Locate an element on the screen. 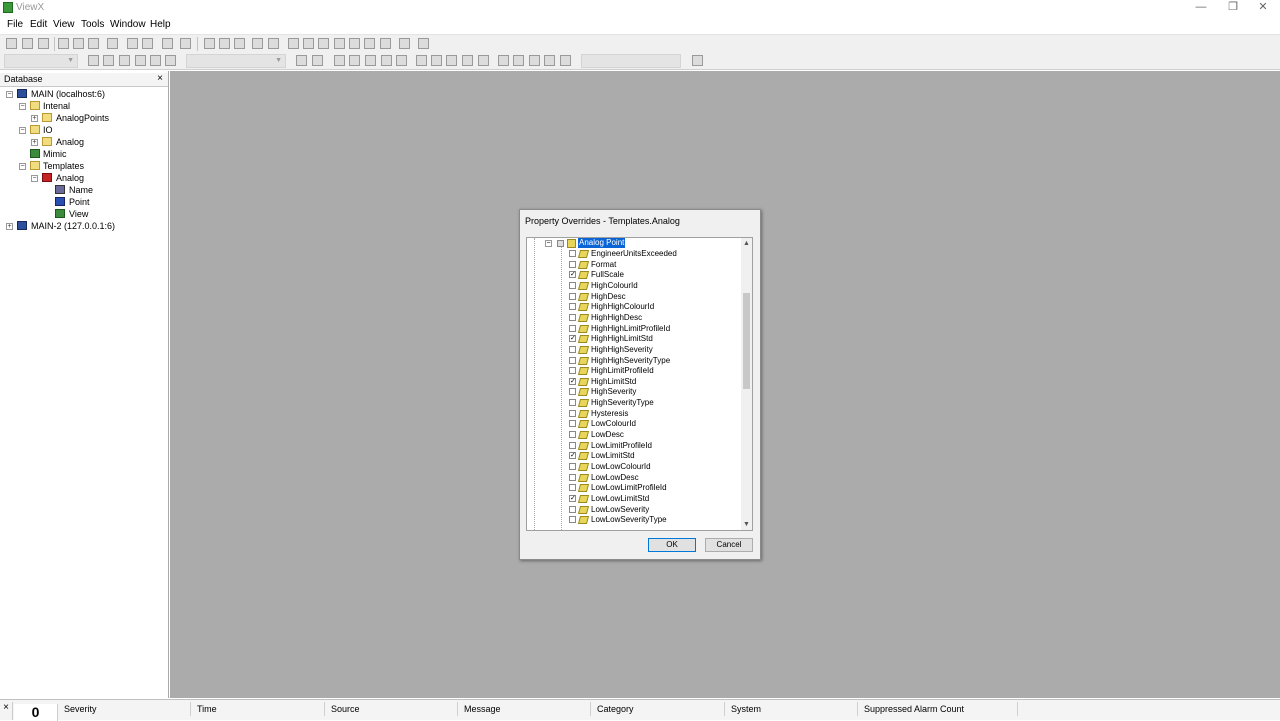 The width and height of the screenshot is (1280, 721). save-icon is located at coordinates (43, 43).